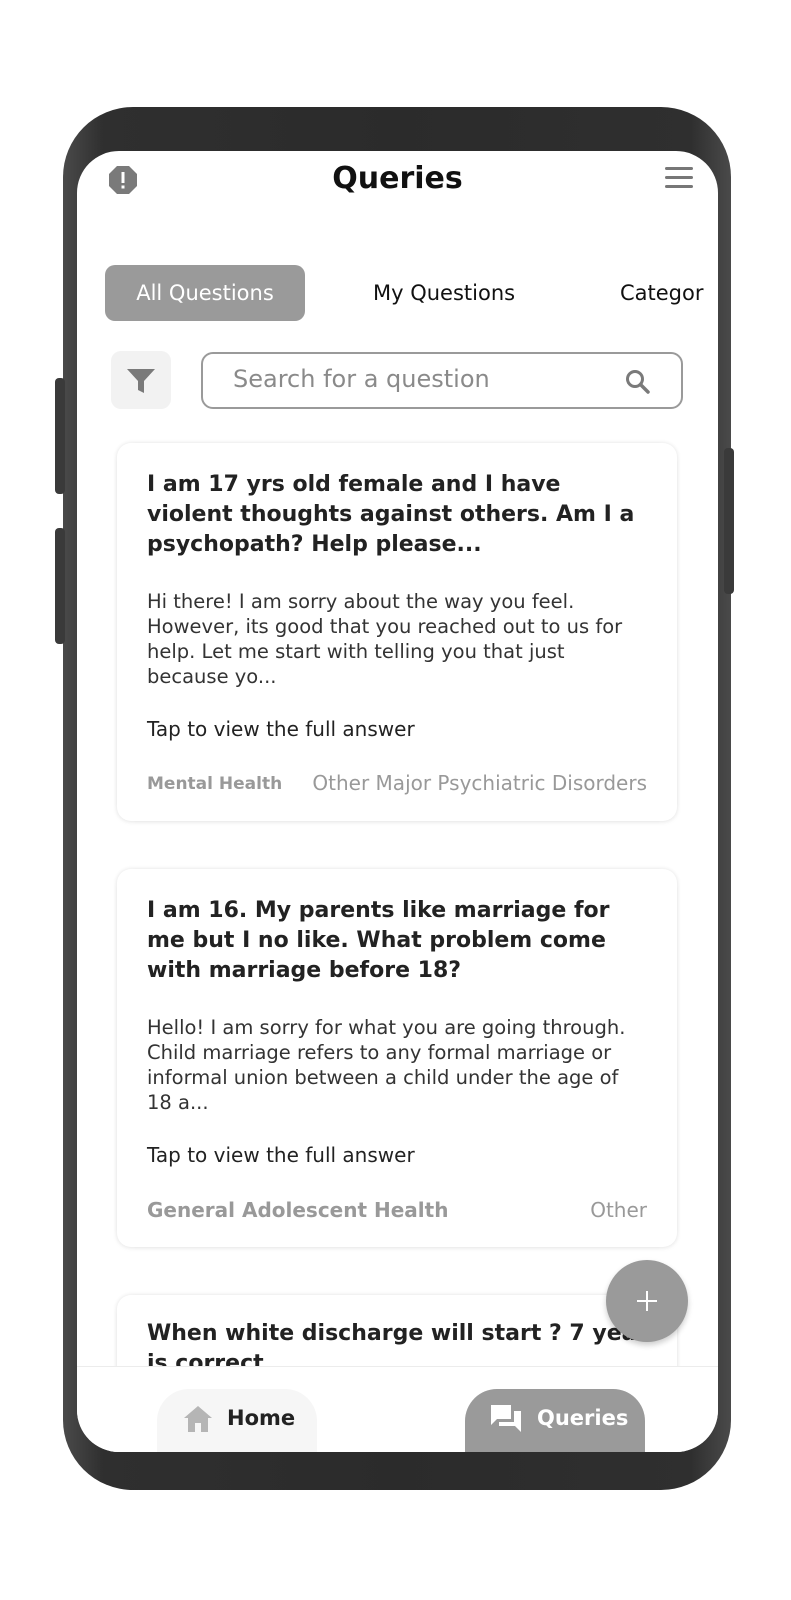  What do you see at coordinates (397, 178) in the screenshot?
I see `page-title: Queries` at bounding box center [397, 178].